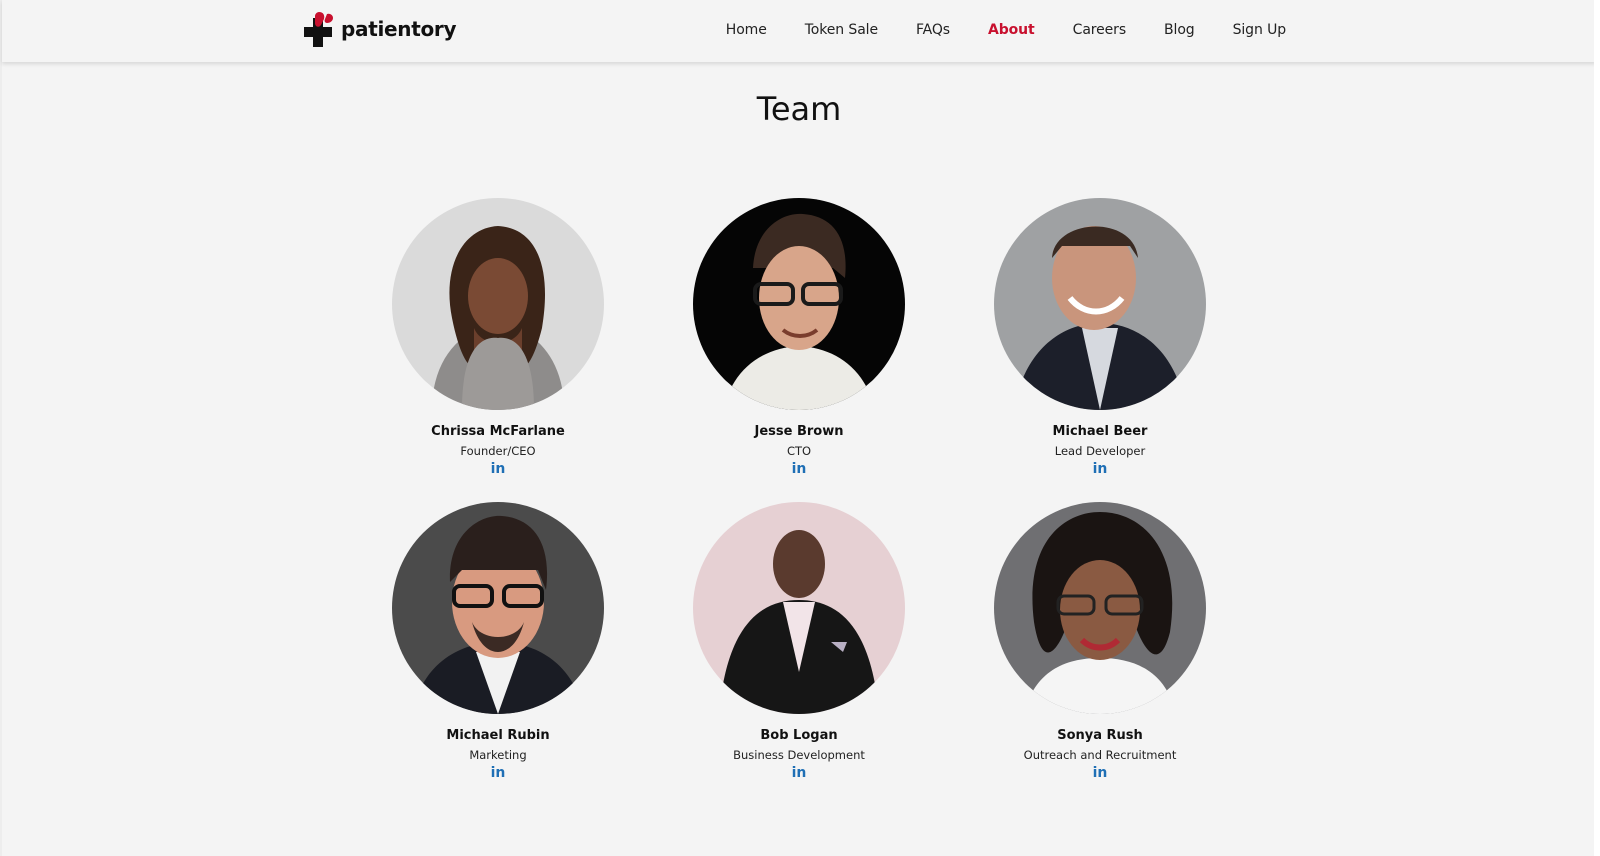 The width and height of the screenshot is (1600, 856). What do you see at coordinates (1597, 428) in the screenshot?
I see `scroll-gutter` at bounding box center [1597, 428].